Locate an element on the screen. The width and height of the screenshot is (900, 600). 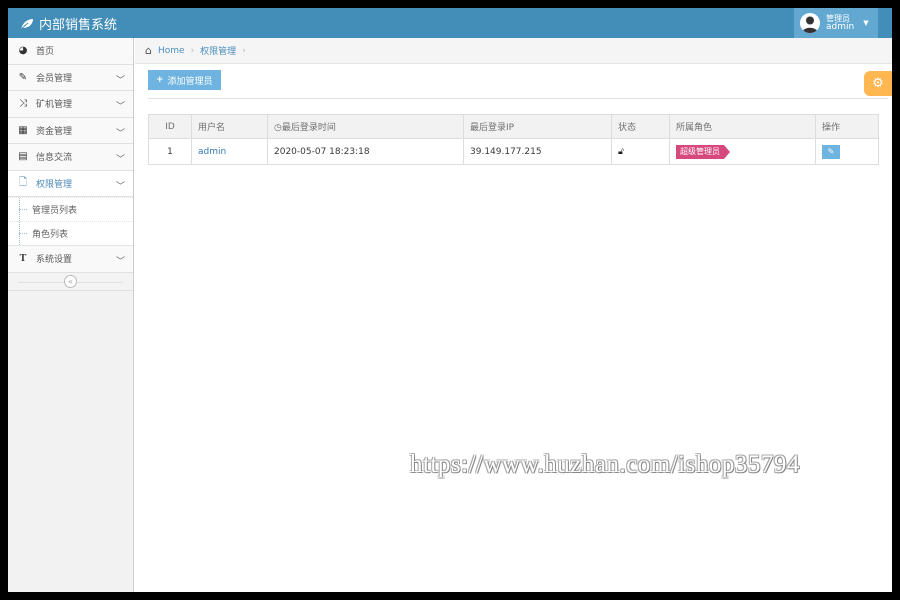
toolbar: + 添加管理员 ⚙ is located at coordinates (513, 82).